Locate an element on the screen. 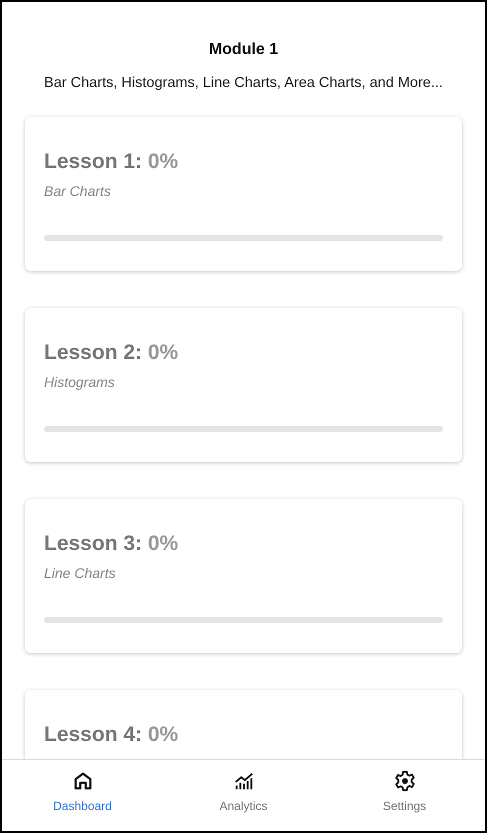 This screenshot has height=833, width=487. nav-tab: Dashboard is located at coordinates (82, 795).